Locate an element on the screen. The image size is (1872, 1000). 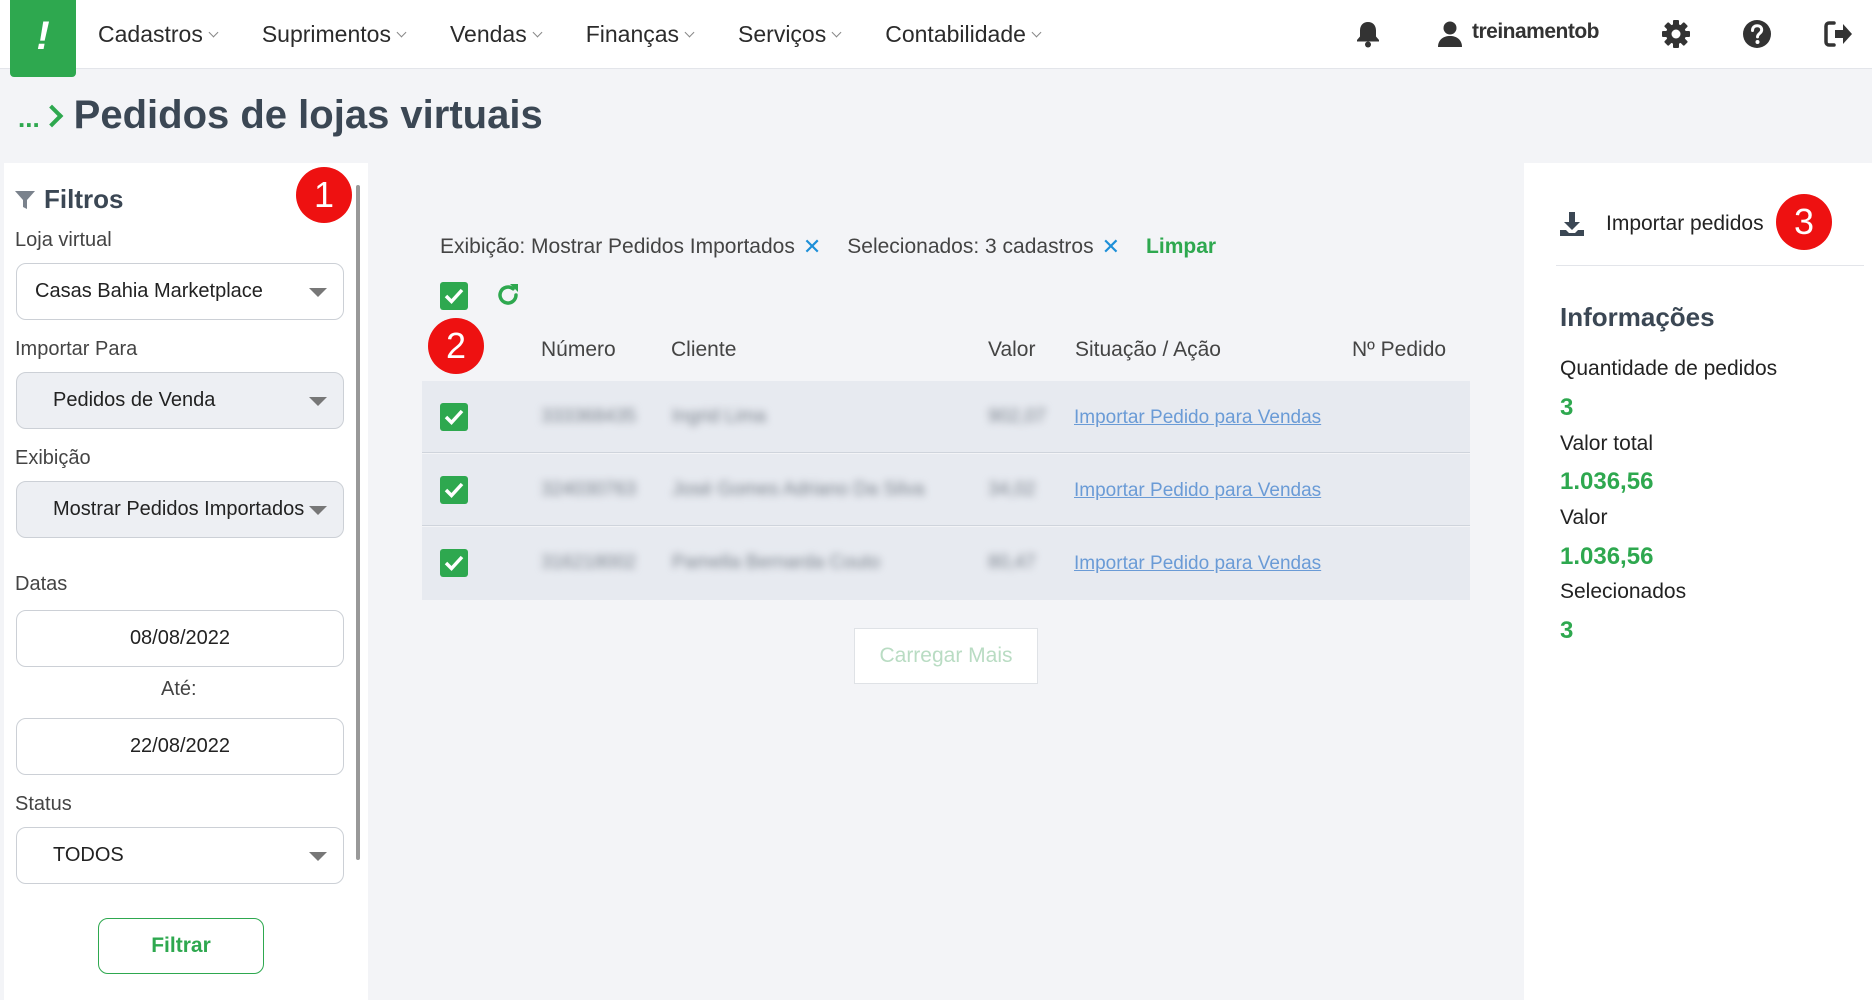
th-pedido: Nº Pedido is located at coordinates (1399, 350).